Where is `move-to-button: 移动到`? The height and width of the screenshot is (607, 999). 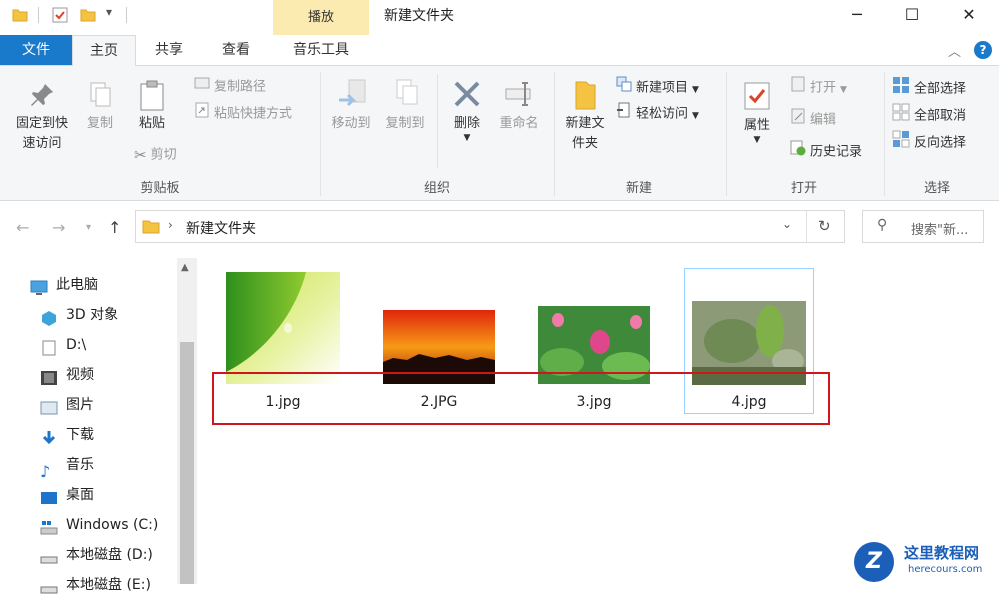
move-to-button: 移动到 is located at coordinates (351, 106).